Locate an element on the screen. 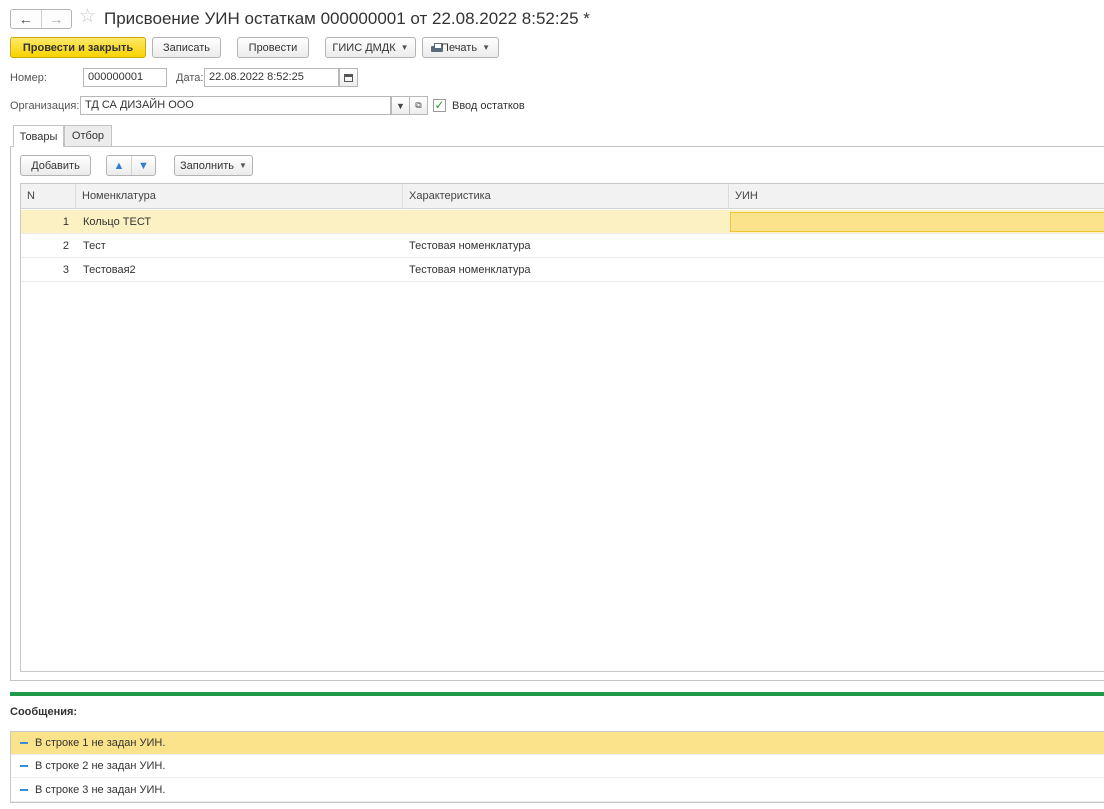 The image size is (1104, 809). message-item: В строке 1 не задан УИН. is located at coordinates (557, 743).